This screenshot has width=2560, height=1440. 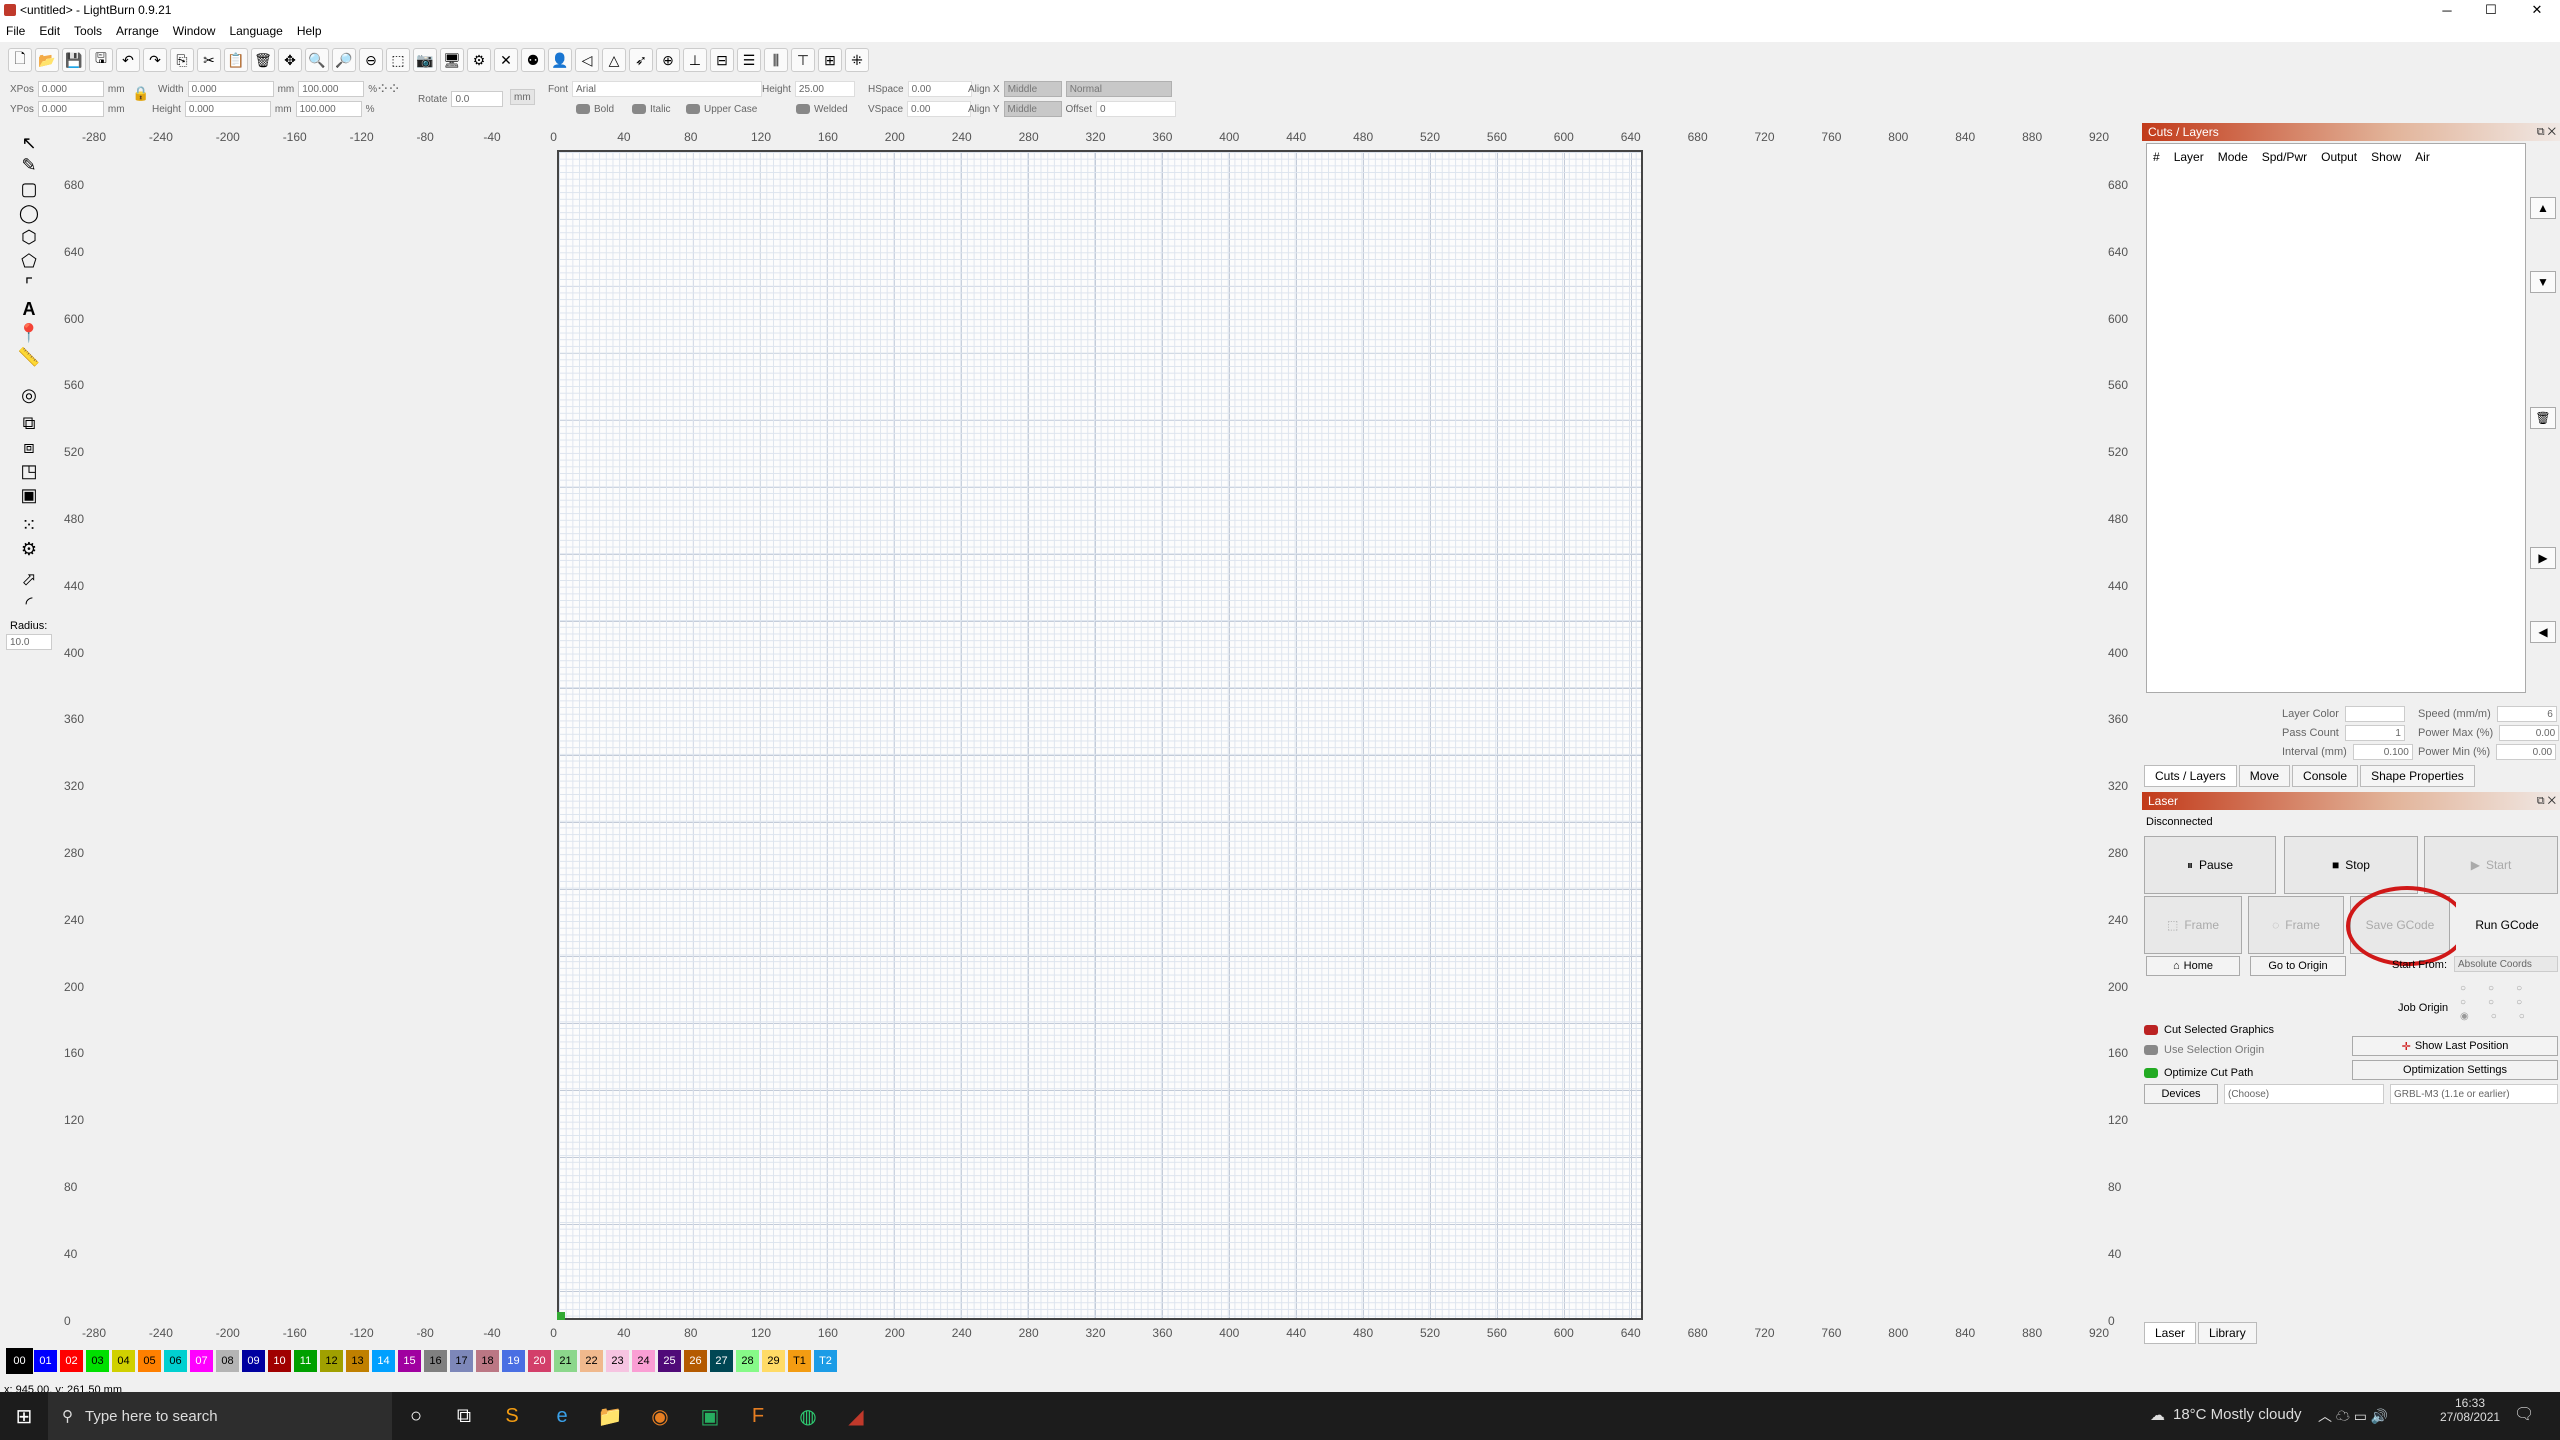 What do you see at coordinates (2382, 752) in the screenshot?
I see `interval-input: 0.100` at bounding box center [2382, 752].